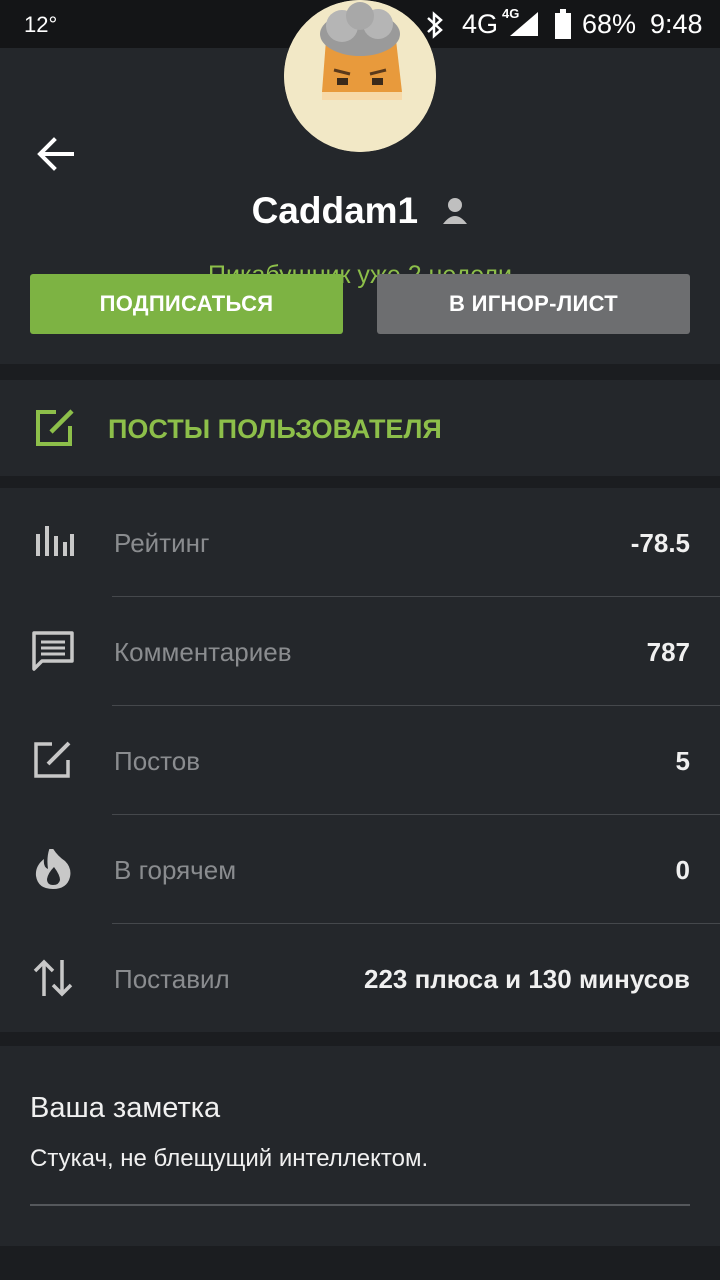  I want to click on back-button, so click(56, 154).